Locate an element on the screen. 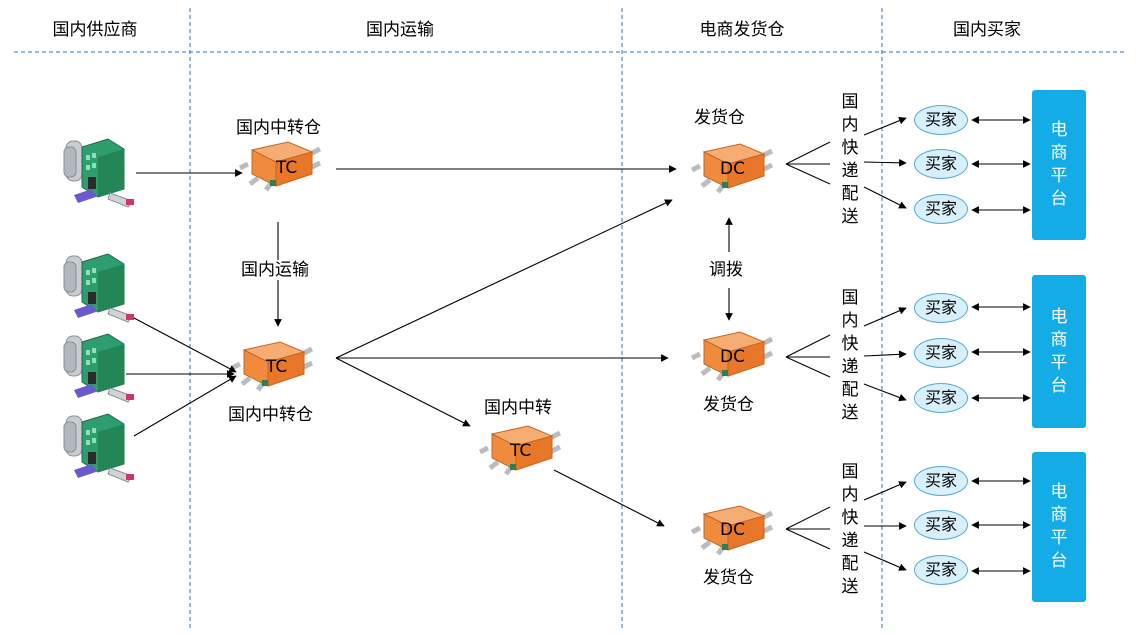 The height and width of the screenshot is (635, 1138). header-domestic-transport: 国内运输 is located at coordinates (400, 30).